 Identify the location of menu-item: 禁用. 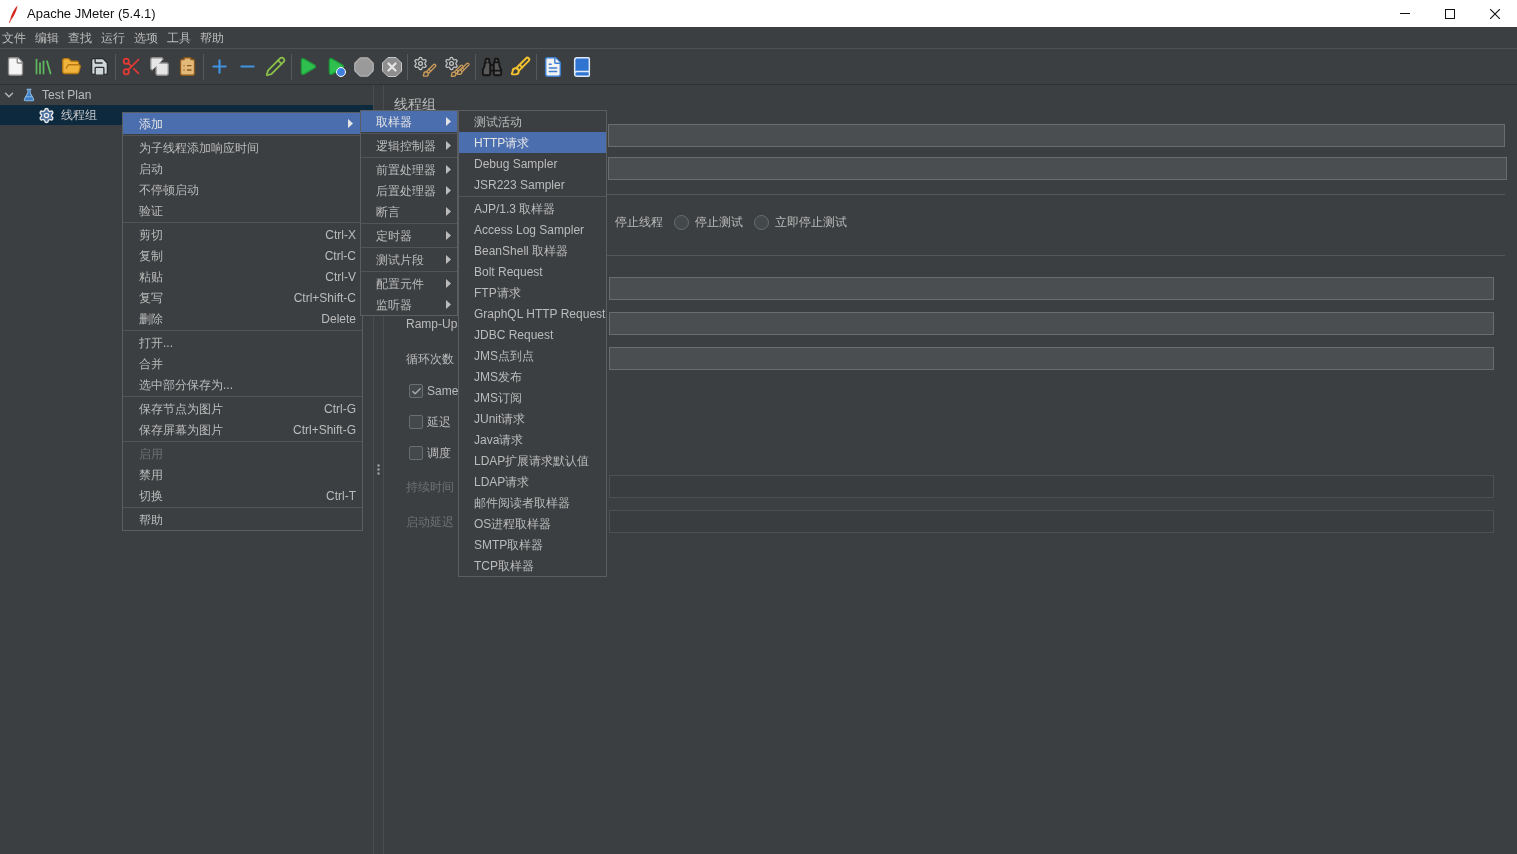
(242, 474).